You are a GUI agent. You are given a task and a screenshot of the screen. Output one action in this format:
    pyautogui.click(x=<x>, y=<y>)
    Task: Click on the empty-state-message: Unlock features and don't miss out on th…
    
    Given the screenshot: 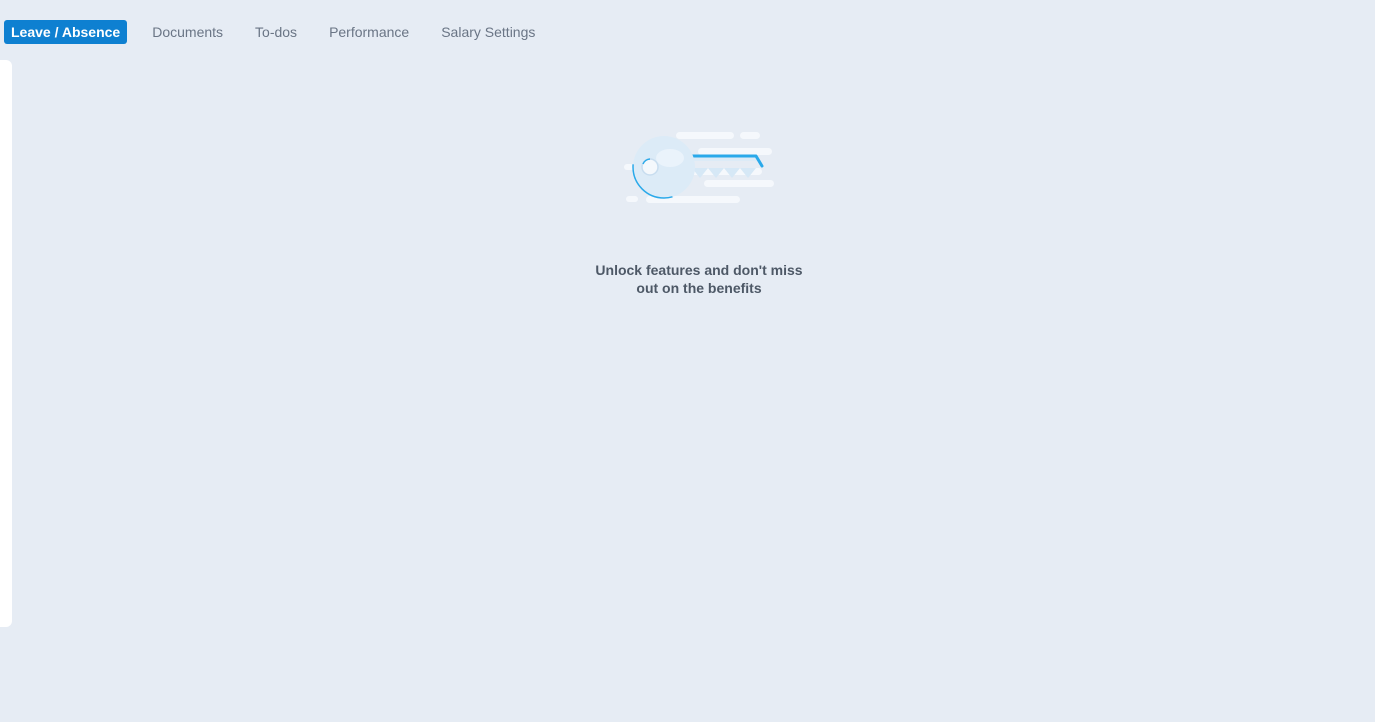 What is the action you would take?
    pyautogui.click(x=699, y=279)
    